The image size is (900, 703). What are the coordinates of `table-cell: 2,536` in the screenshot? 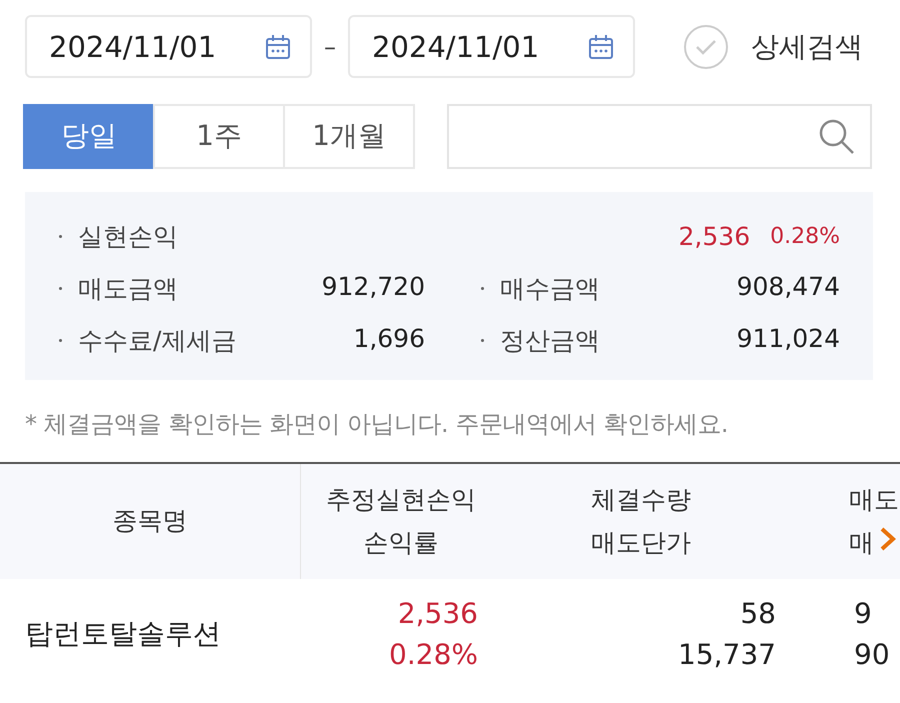 It's located at (438, 613).